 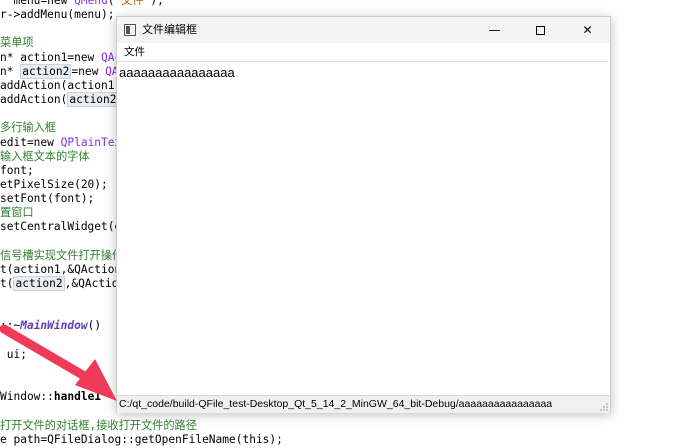 What do you see at coordinates (132, 3) in the screenshot?
I see `code-token: 文件` at bounding box center [132, 3].